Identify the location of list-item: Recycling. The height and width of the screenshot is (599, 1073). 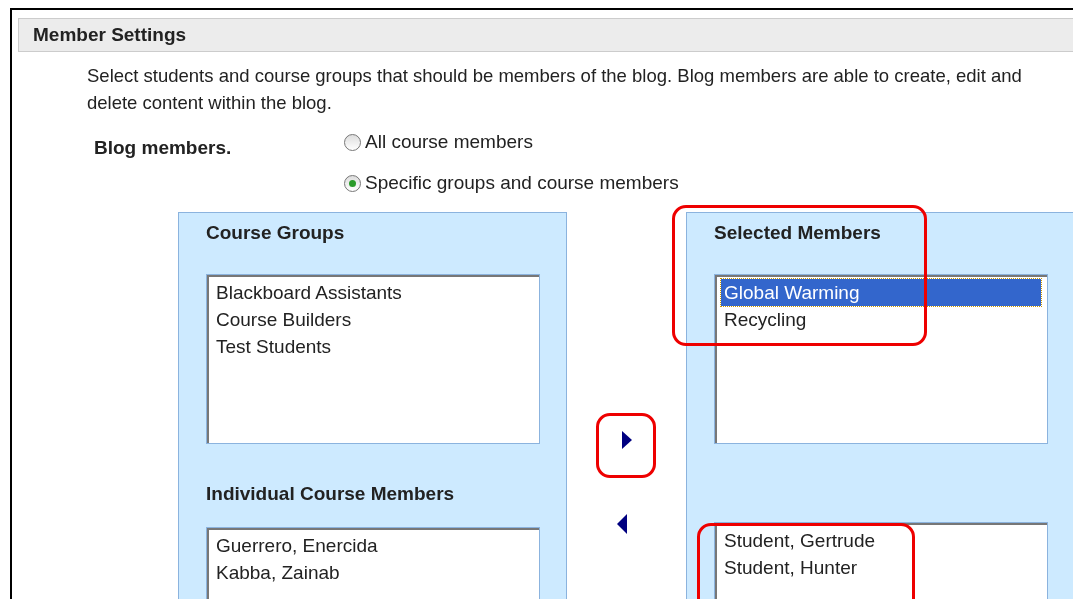
(881, 319).